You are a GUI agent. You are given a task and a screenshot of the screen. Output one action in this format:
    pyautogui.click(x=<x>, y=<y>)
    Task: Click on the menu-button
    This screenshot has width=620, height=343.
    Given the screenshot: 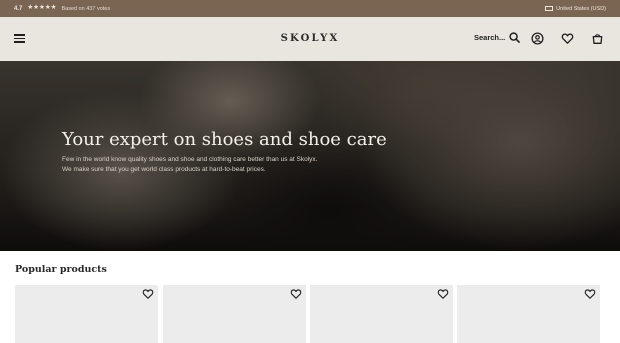 What is the action you would take?
    pyautogui.click(x=19, y=38)
    